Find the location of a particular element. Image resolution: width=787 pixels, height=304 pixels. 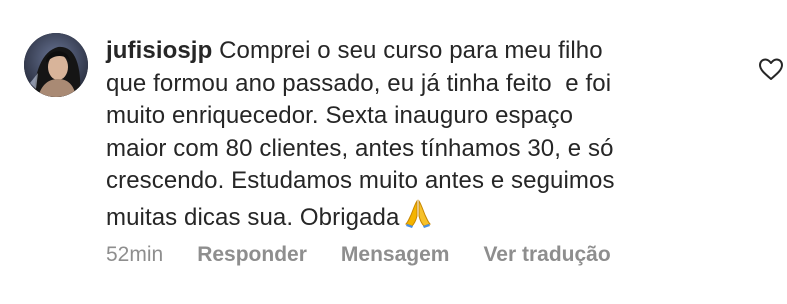

avatar-image is located at coordinates (56, 65).